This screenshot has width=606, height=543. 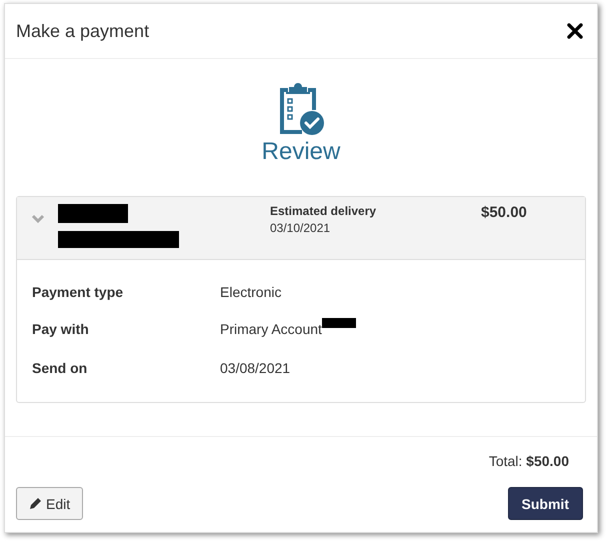 What do you see at coordinates (545, 503) in the screenshot?
I see `submit-button: Submit` at bounding box center [545, 503].